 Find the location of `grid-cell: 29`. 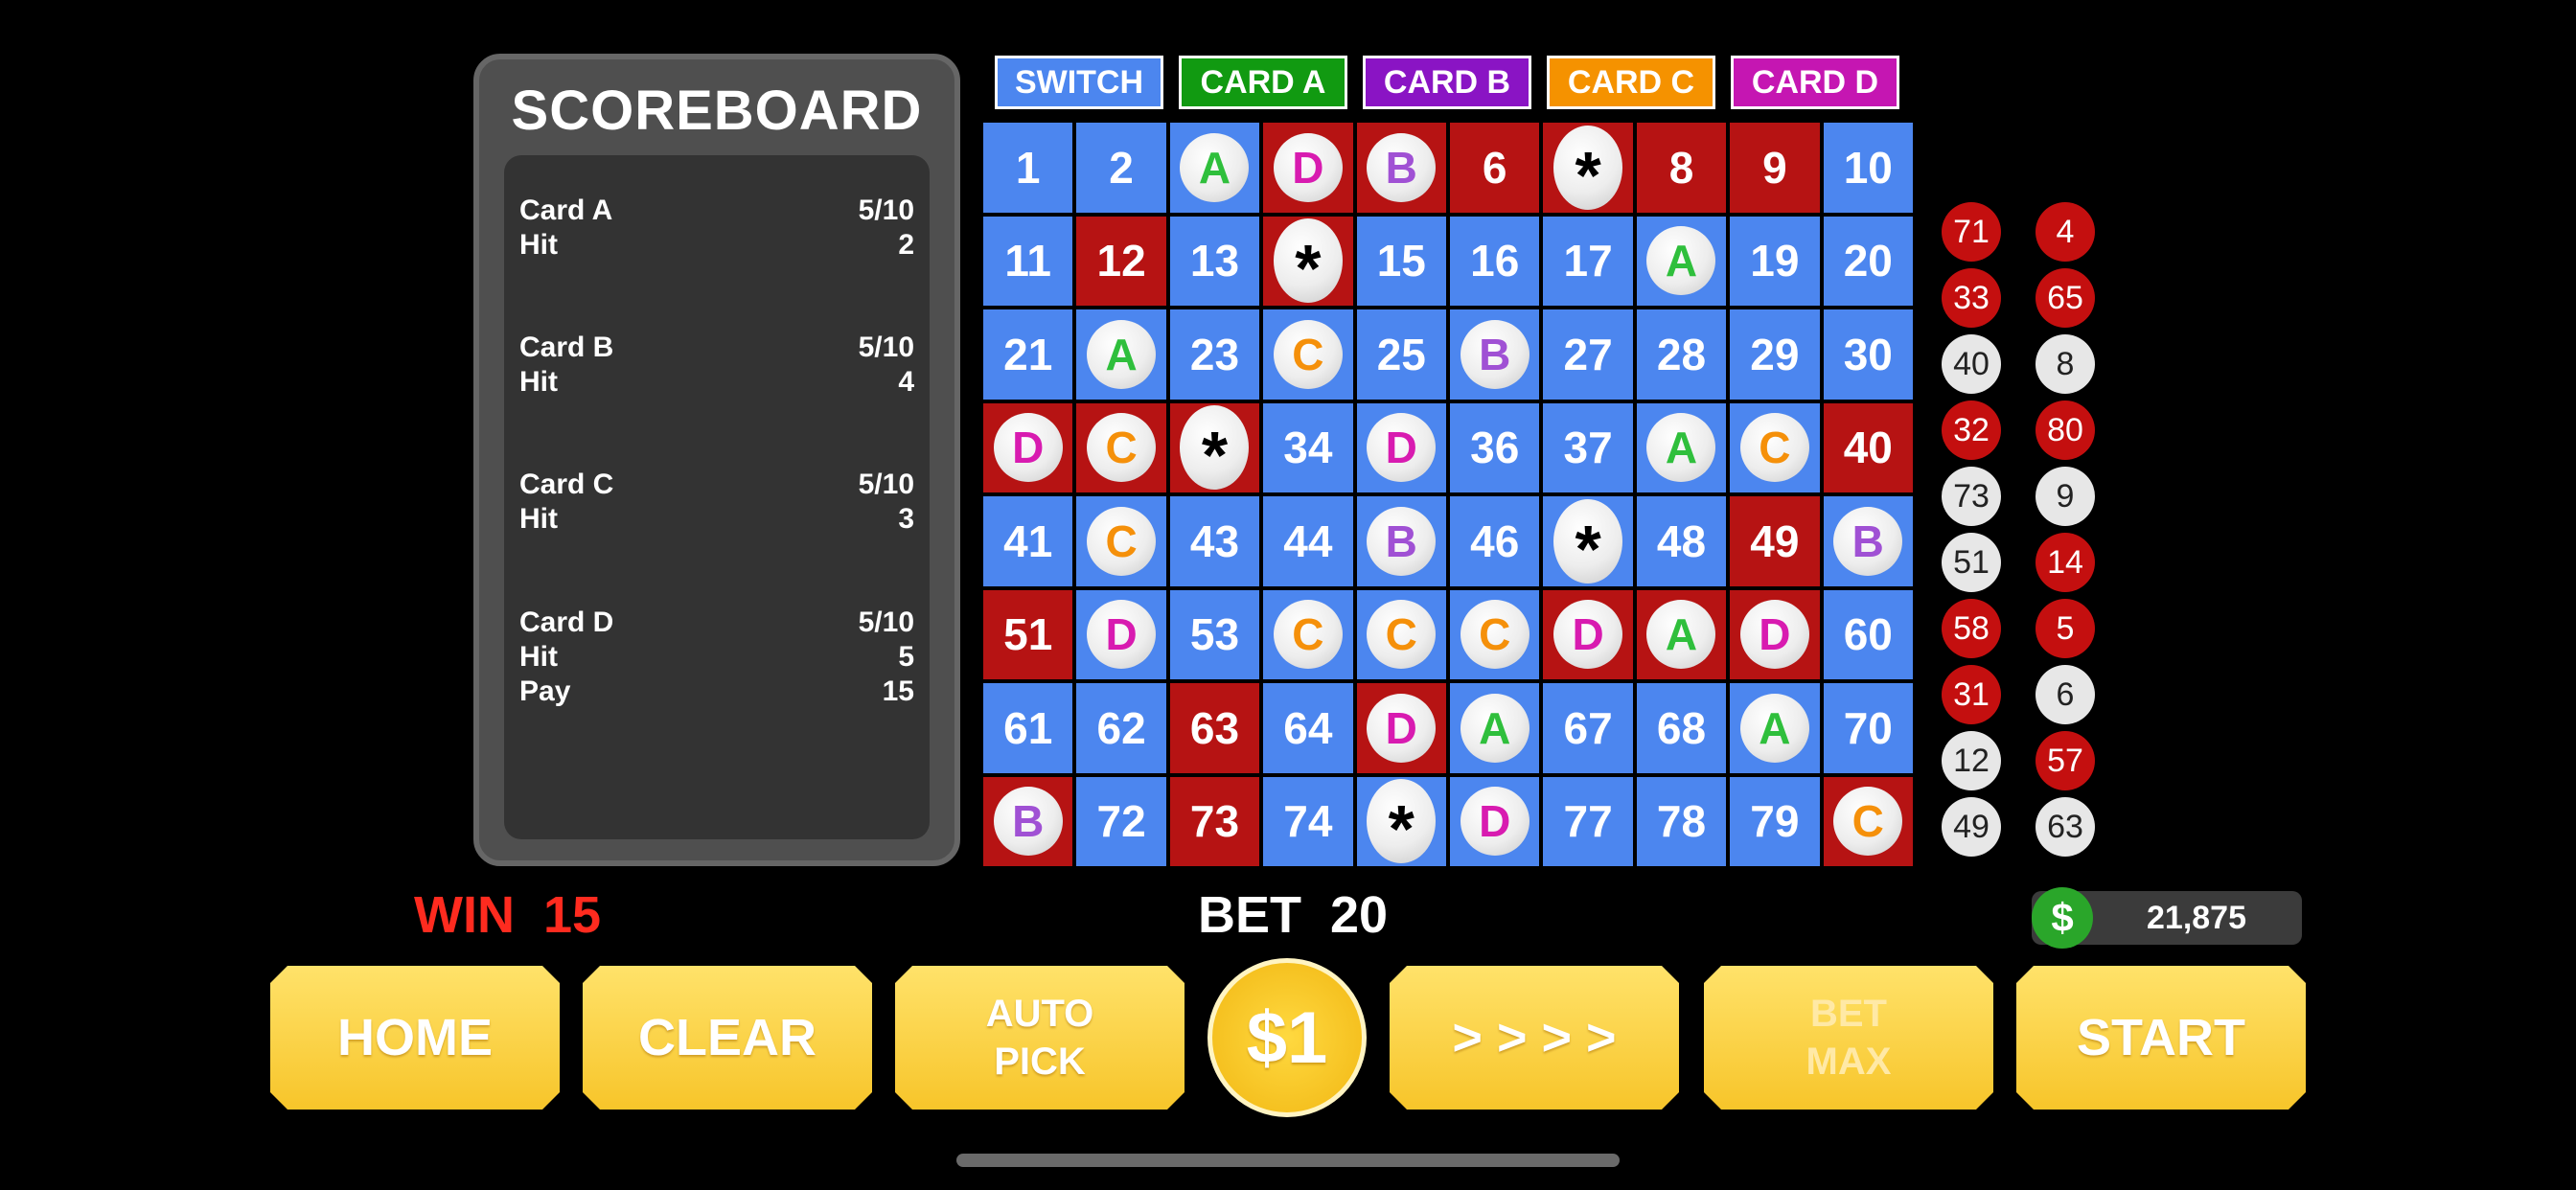

grid-cell: 29 is located at coordinates (1775, 355).